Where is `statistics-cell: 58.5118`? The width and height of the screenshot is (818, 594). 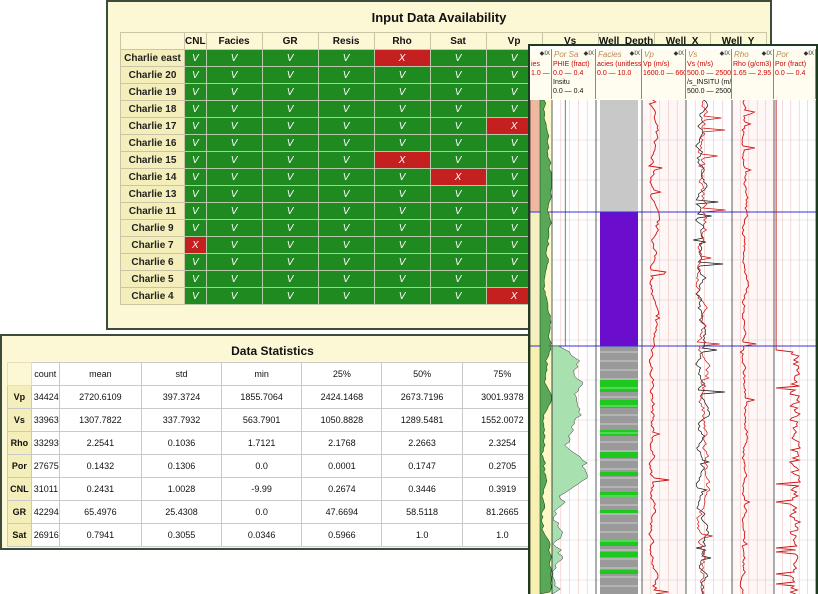
statistics-cell: 58.5118 is located at coordinates (422, 512).